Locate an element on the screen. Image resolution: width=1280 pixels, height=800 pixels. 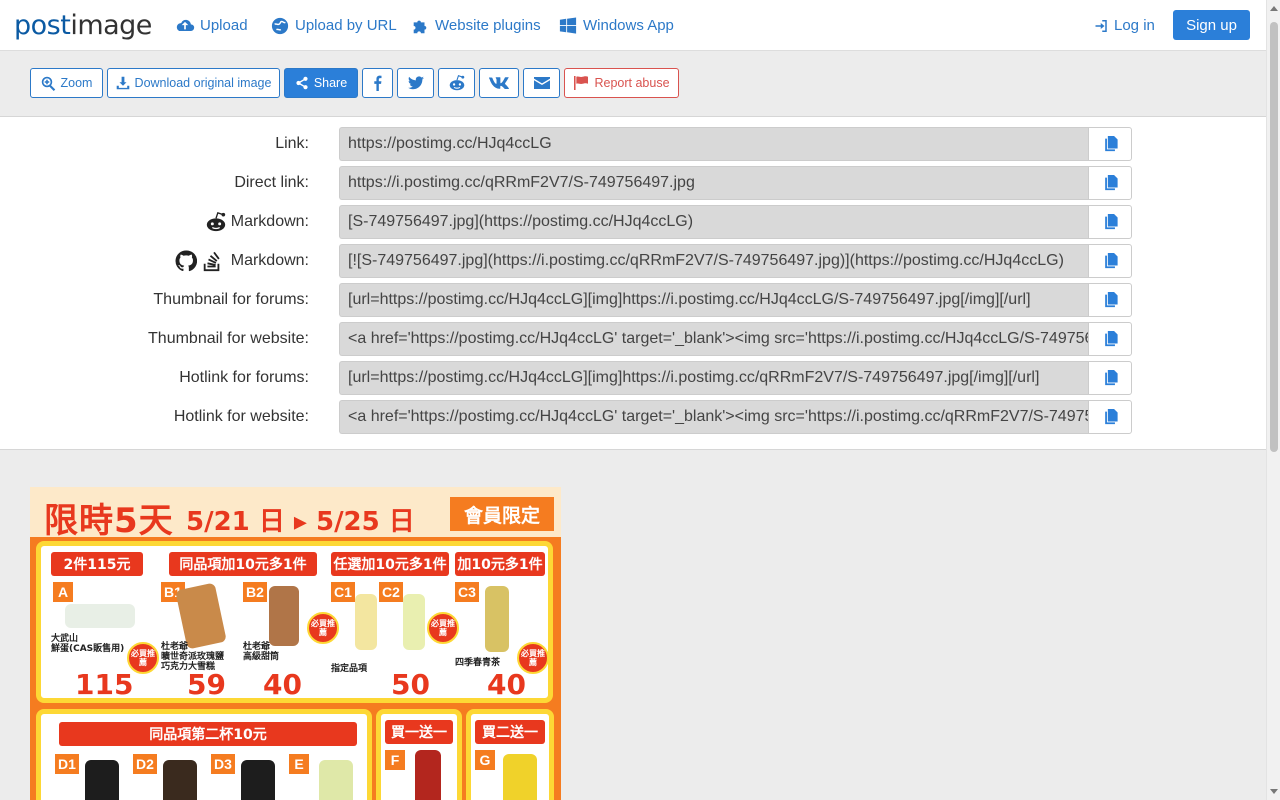
product-cone-image is located at coordinates (284, 616).